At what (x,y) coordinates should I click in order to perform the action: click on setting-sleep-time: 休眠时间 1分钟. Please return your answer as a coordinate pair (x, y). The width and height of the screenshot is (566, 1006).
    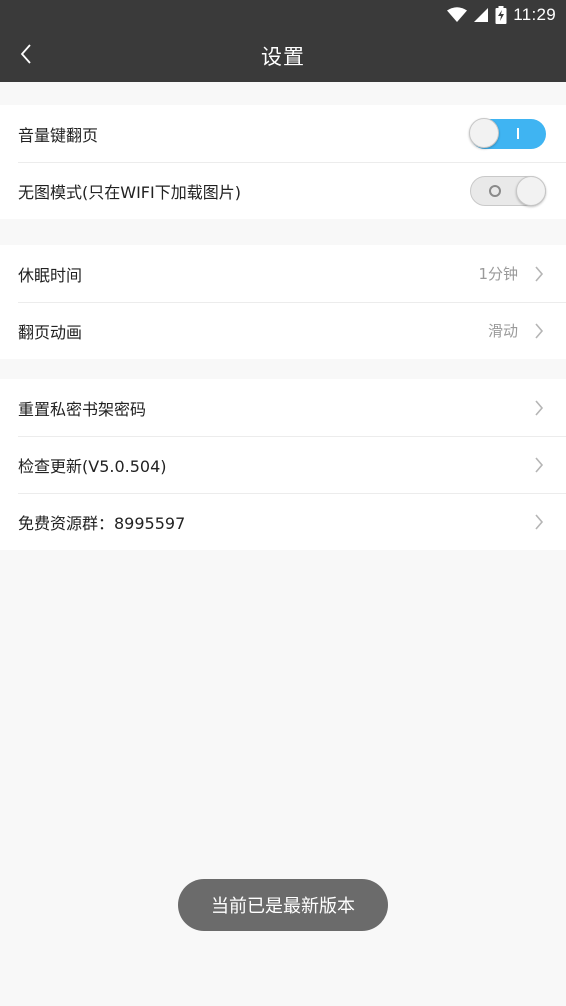
    Looking at the image, I should click on (283, 273).